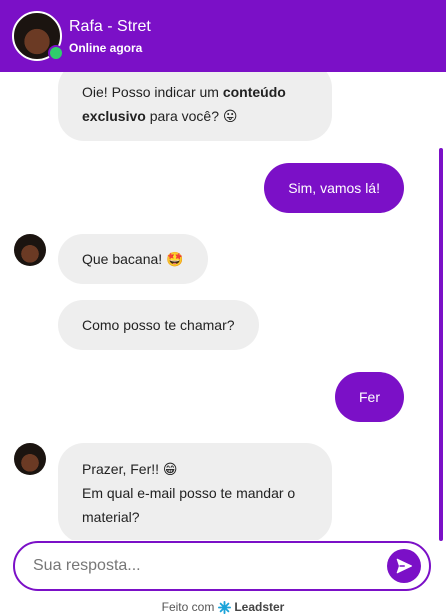  Describe the element at coordinates (254, 92) in the screenshot. I see `message-bold-text: conteúdo` at that location.